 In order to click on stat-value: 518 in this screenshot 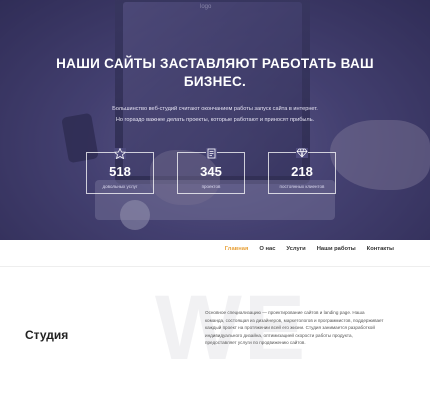, I will do `click(120, 171)`.